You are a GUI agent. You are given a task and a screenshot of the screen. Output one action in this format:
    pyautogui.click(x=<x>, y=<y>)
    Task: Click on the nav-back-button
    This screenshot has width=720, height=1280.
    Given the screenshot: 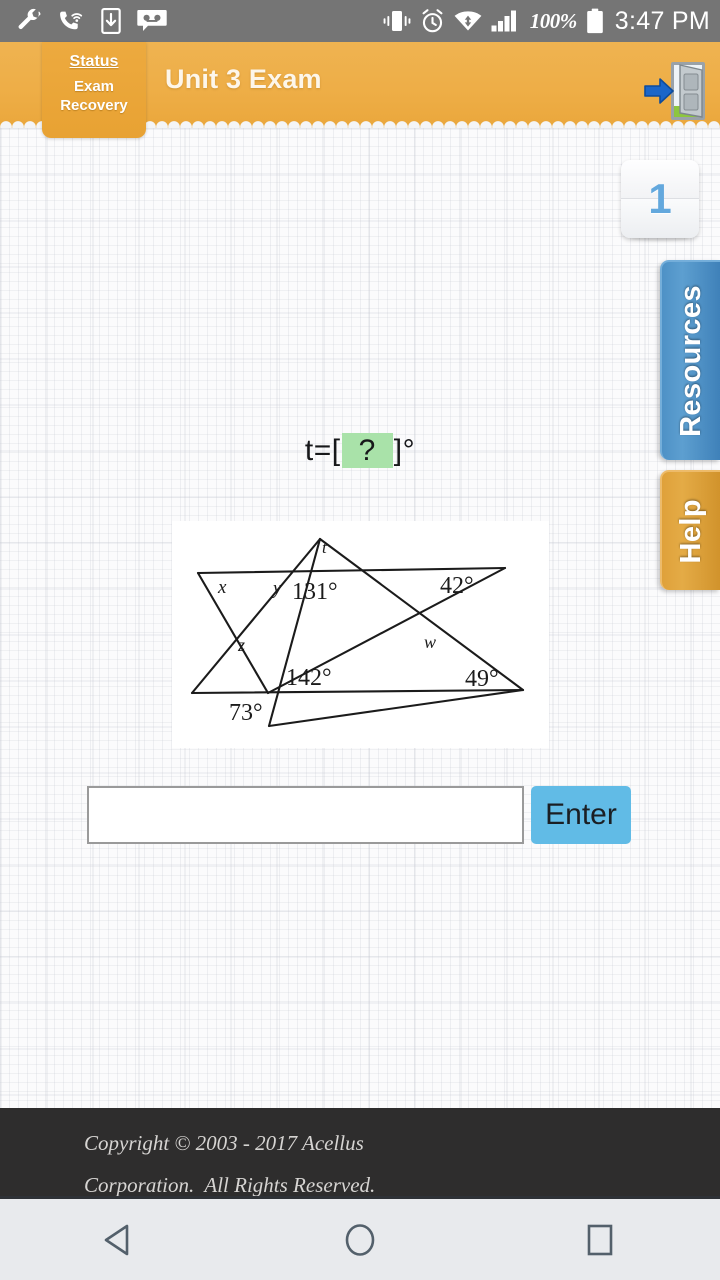 What is the action you would take?
    pyautogui.click(x=120, y=1239)
    